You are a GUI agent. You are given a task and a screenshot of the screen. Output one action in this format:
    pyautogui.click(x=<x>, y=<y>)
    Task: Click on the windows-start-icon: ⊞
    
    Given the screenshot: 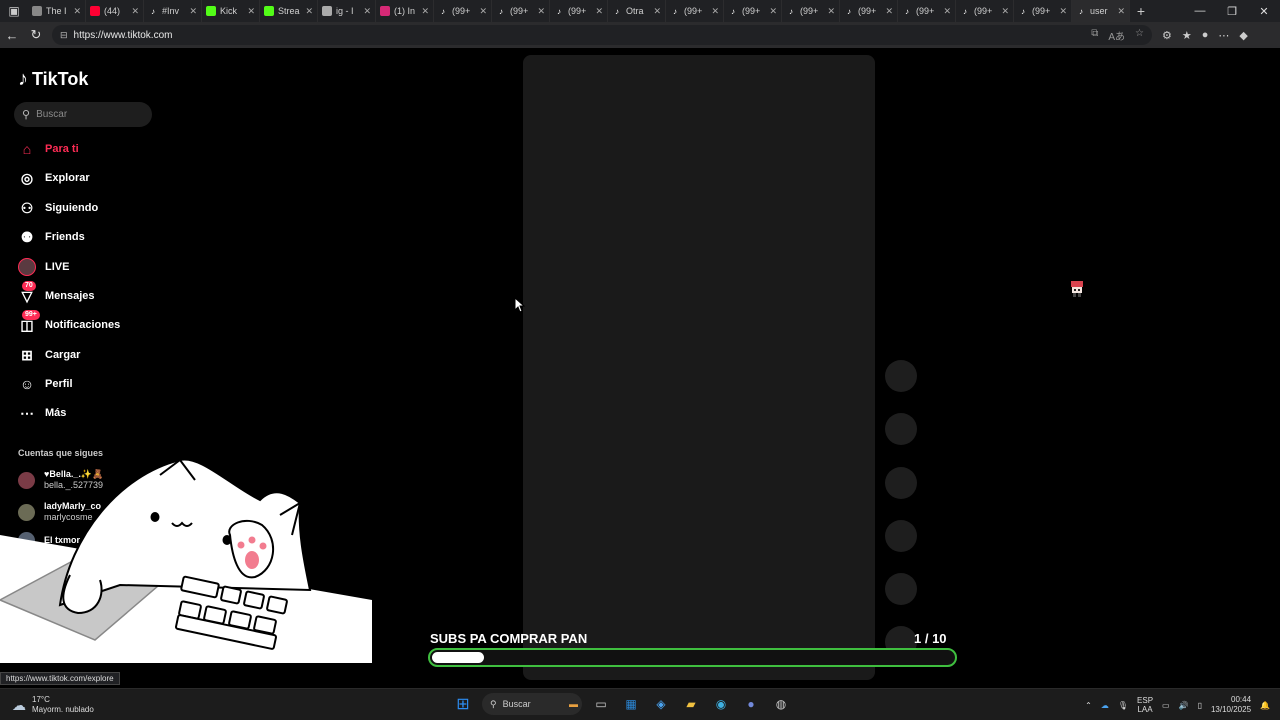 What is the action you would take?
    pyautogui.click(x=463, y=704)
    